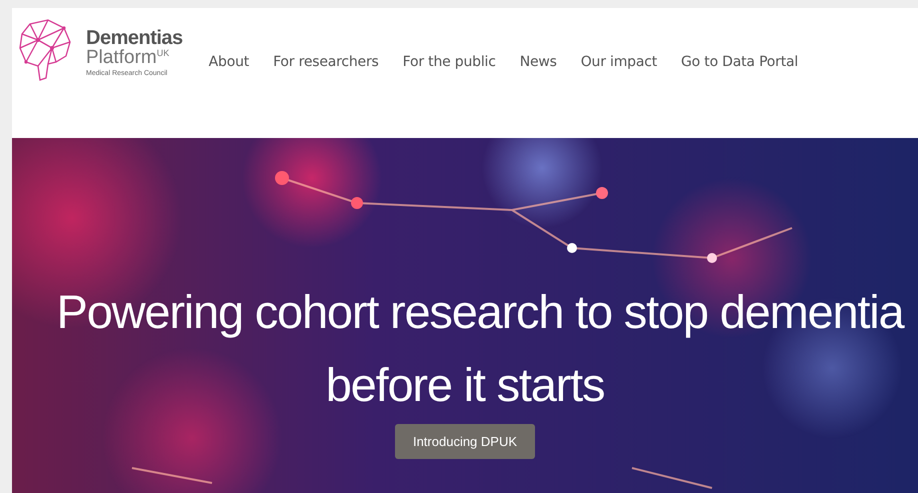  What do you see at coordinates (128, 57) in the screenshot?
I see `logo-subtitle: Platform$^{UK}$` at bounding box center [128, 57].